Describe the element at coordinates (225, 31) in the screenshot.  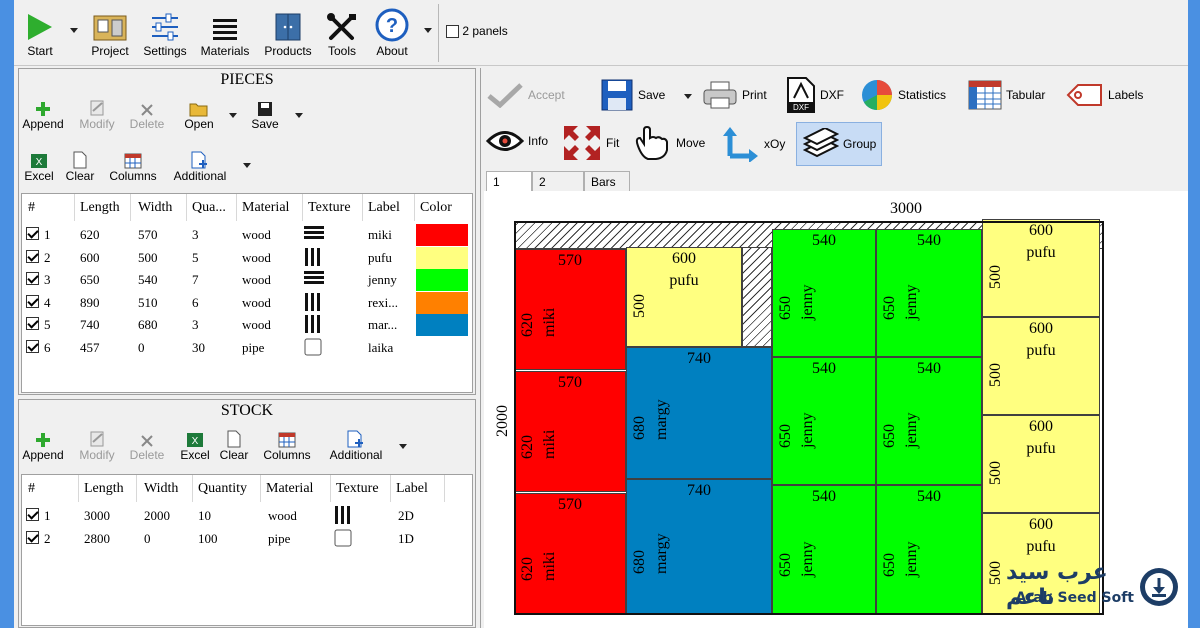
I see `materials-button: Materials` at that location.